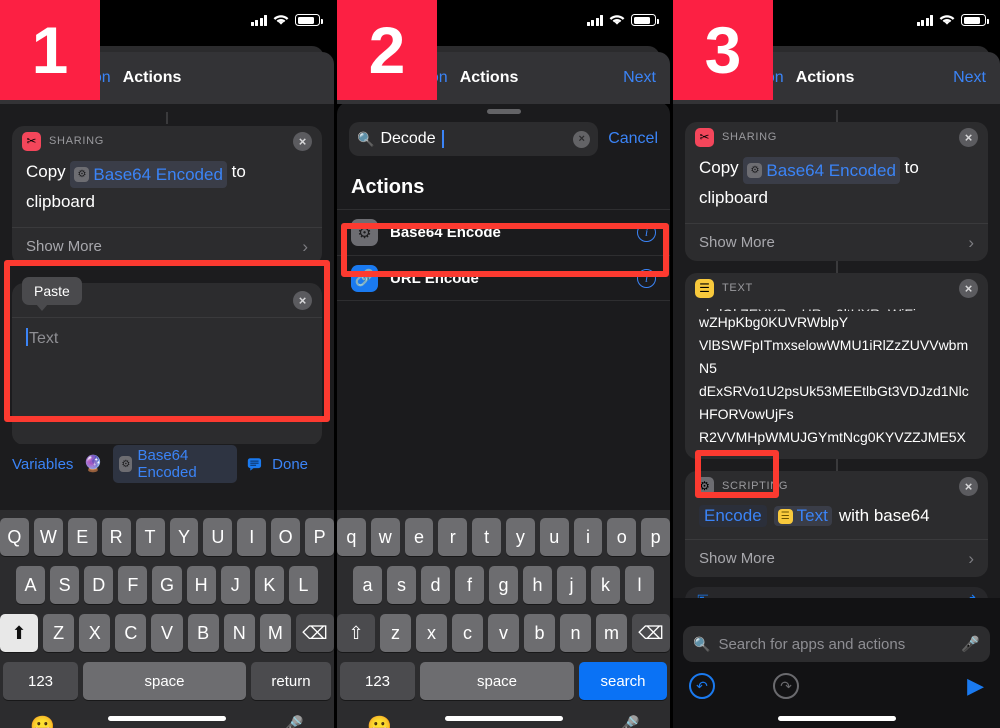 The height and width of the screenshot is (728, 1000). Describe the element at coordinates (133, 585) in the screenshot. I see `key-F: F` at that location.